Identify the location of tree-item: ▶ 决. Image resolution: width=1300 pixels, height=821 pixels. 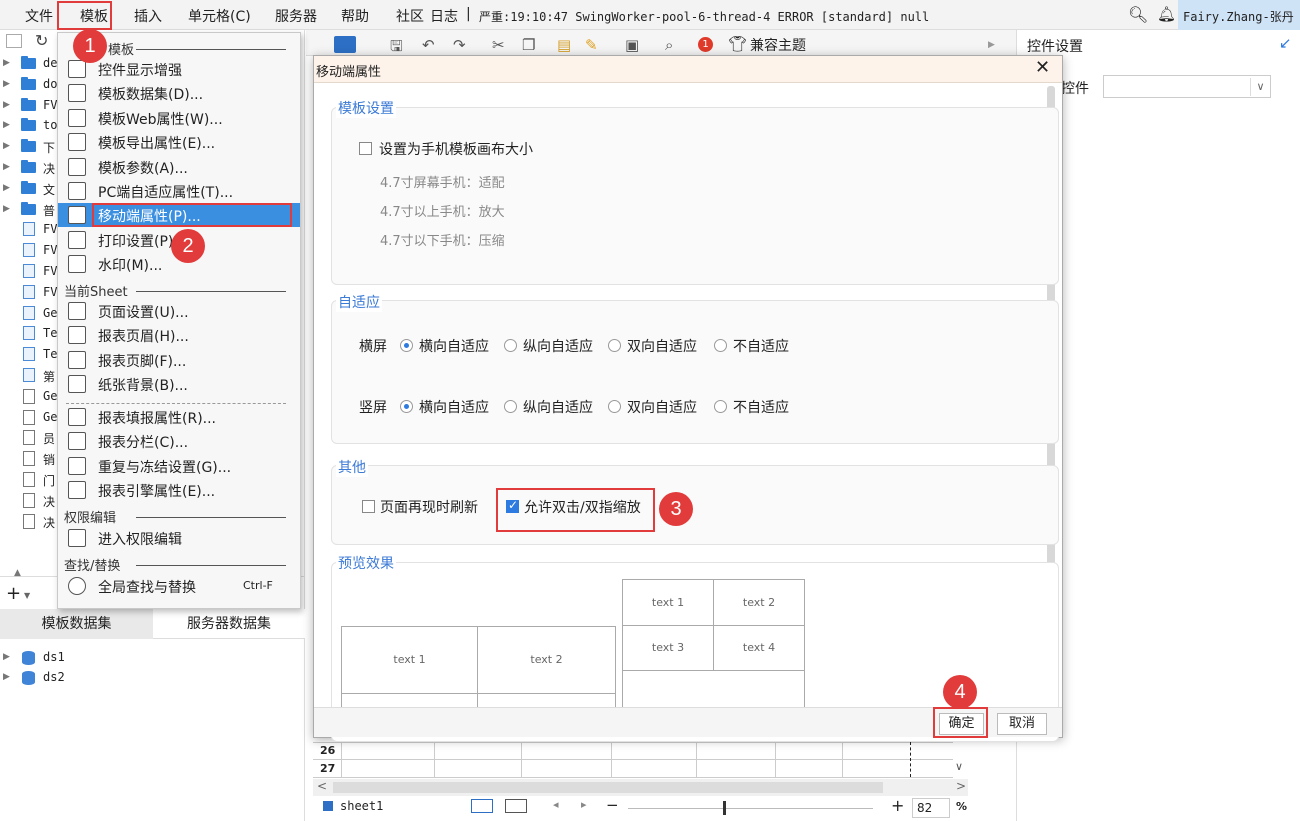
(29, 168).